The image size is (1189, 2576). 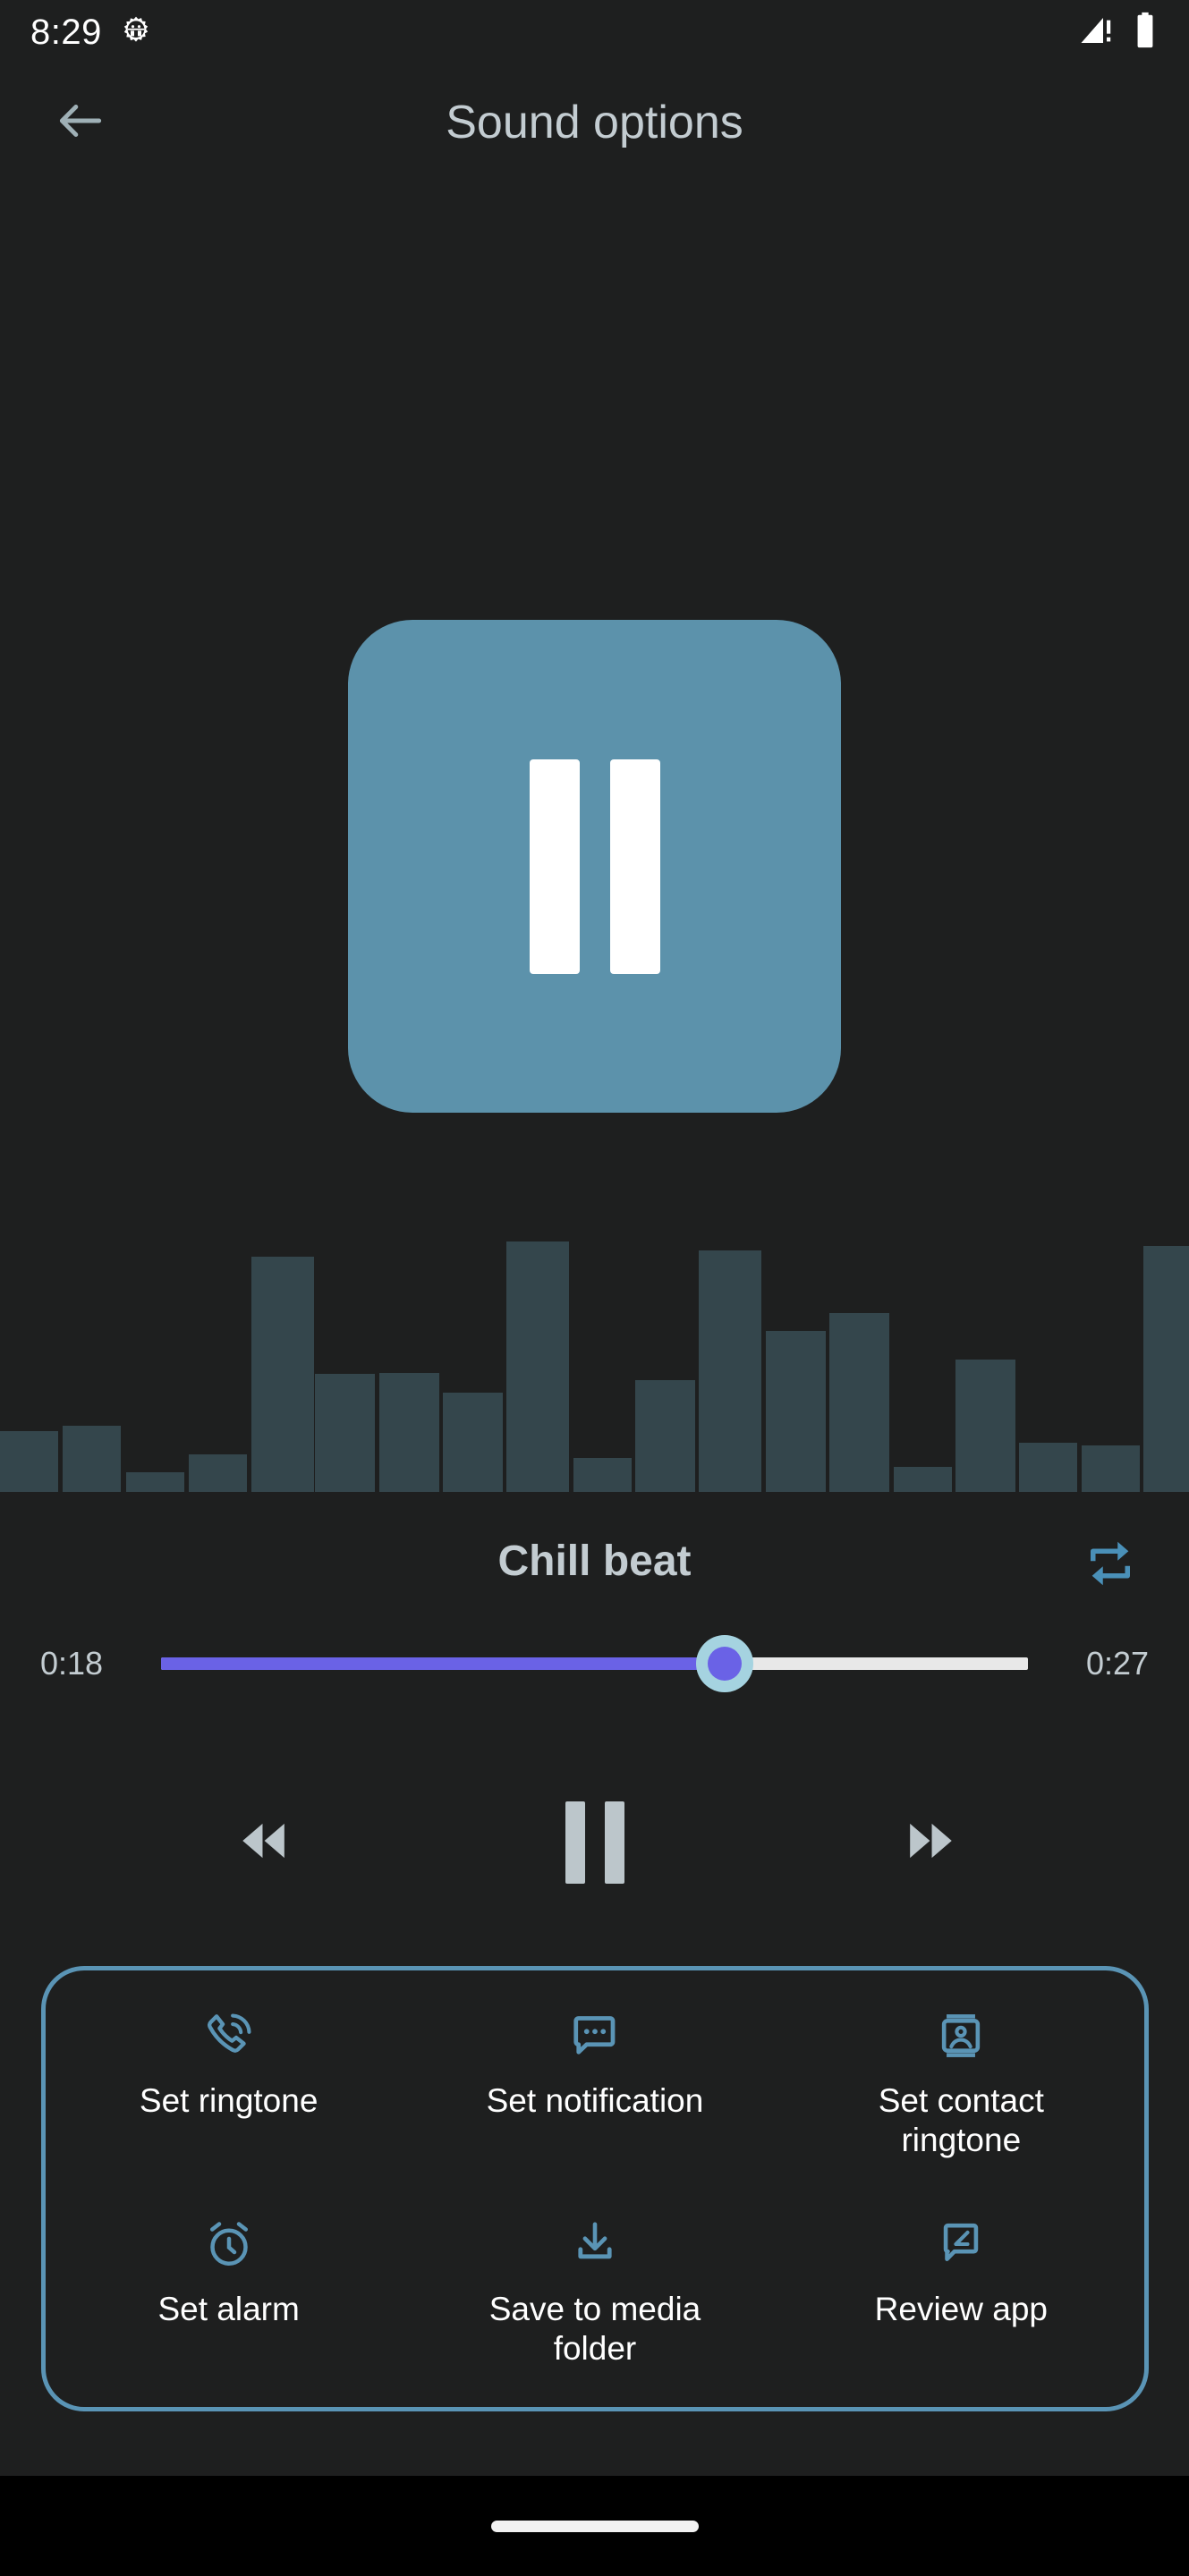 I want to click on rewind-icon, so click(x=264, y=1843).